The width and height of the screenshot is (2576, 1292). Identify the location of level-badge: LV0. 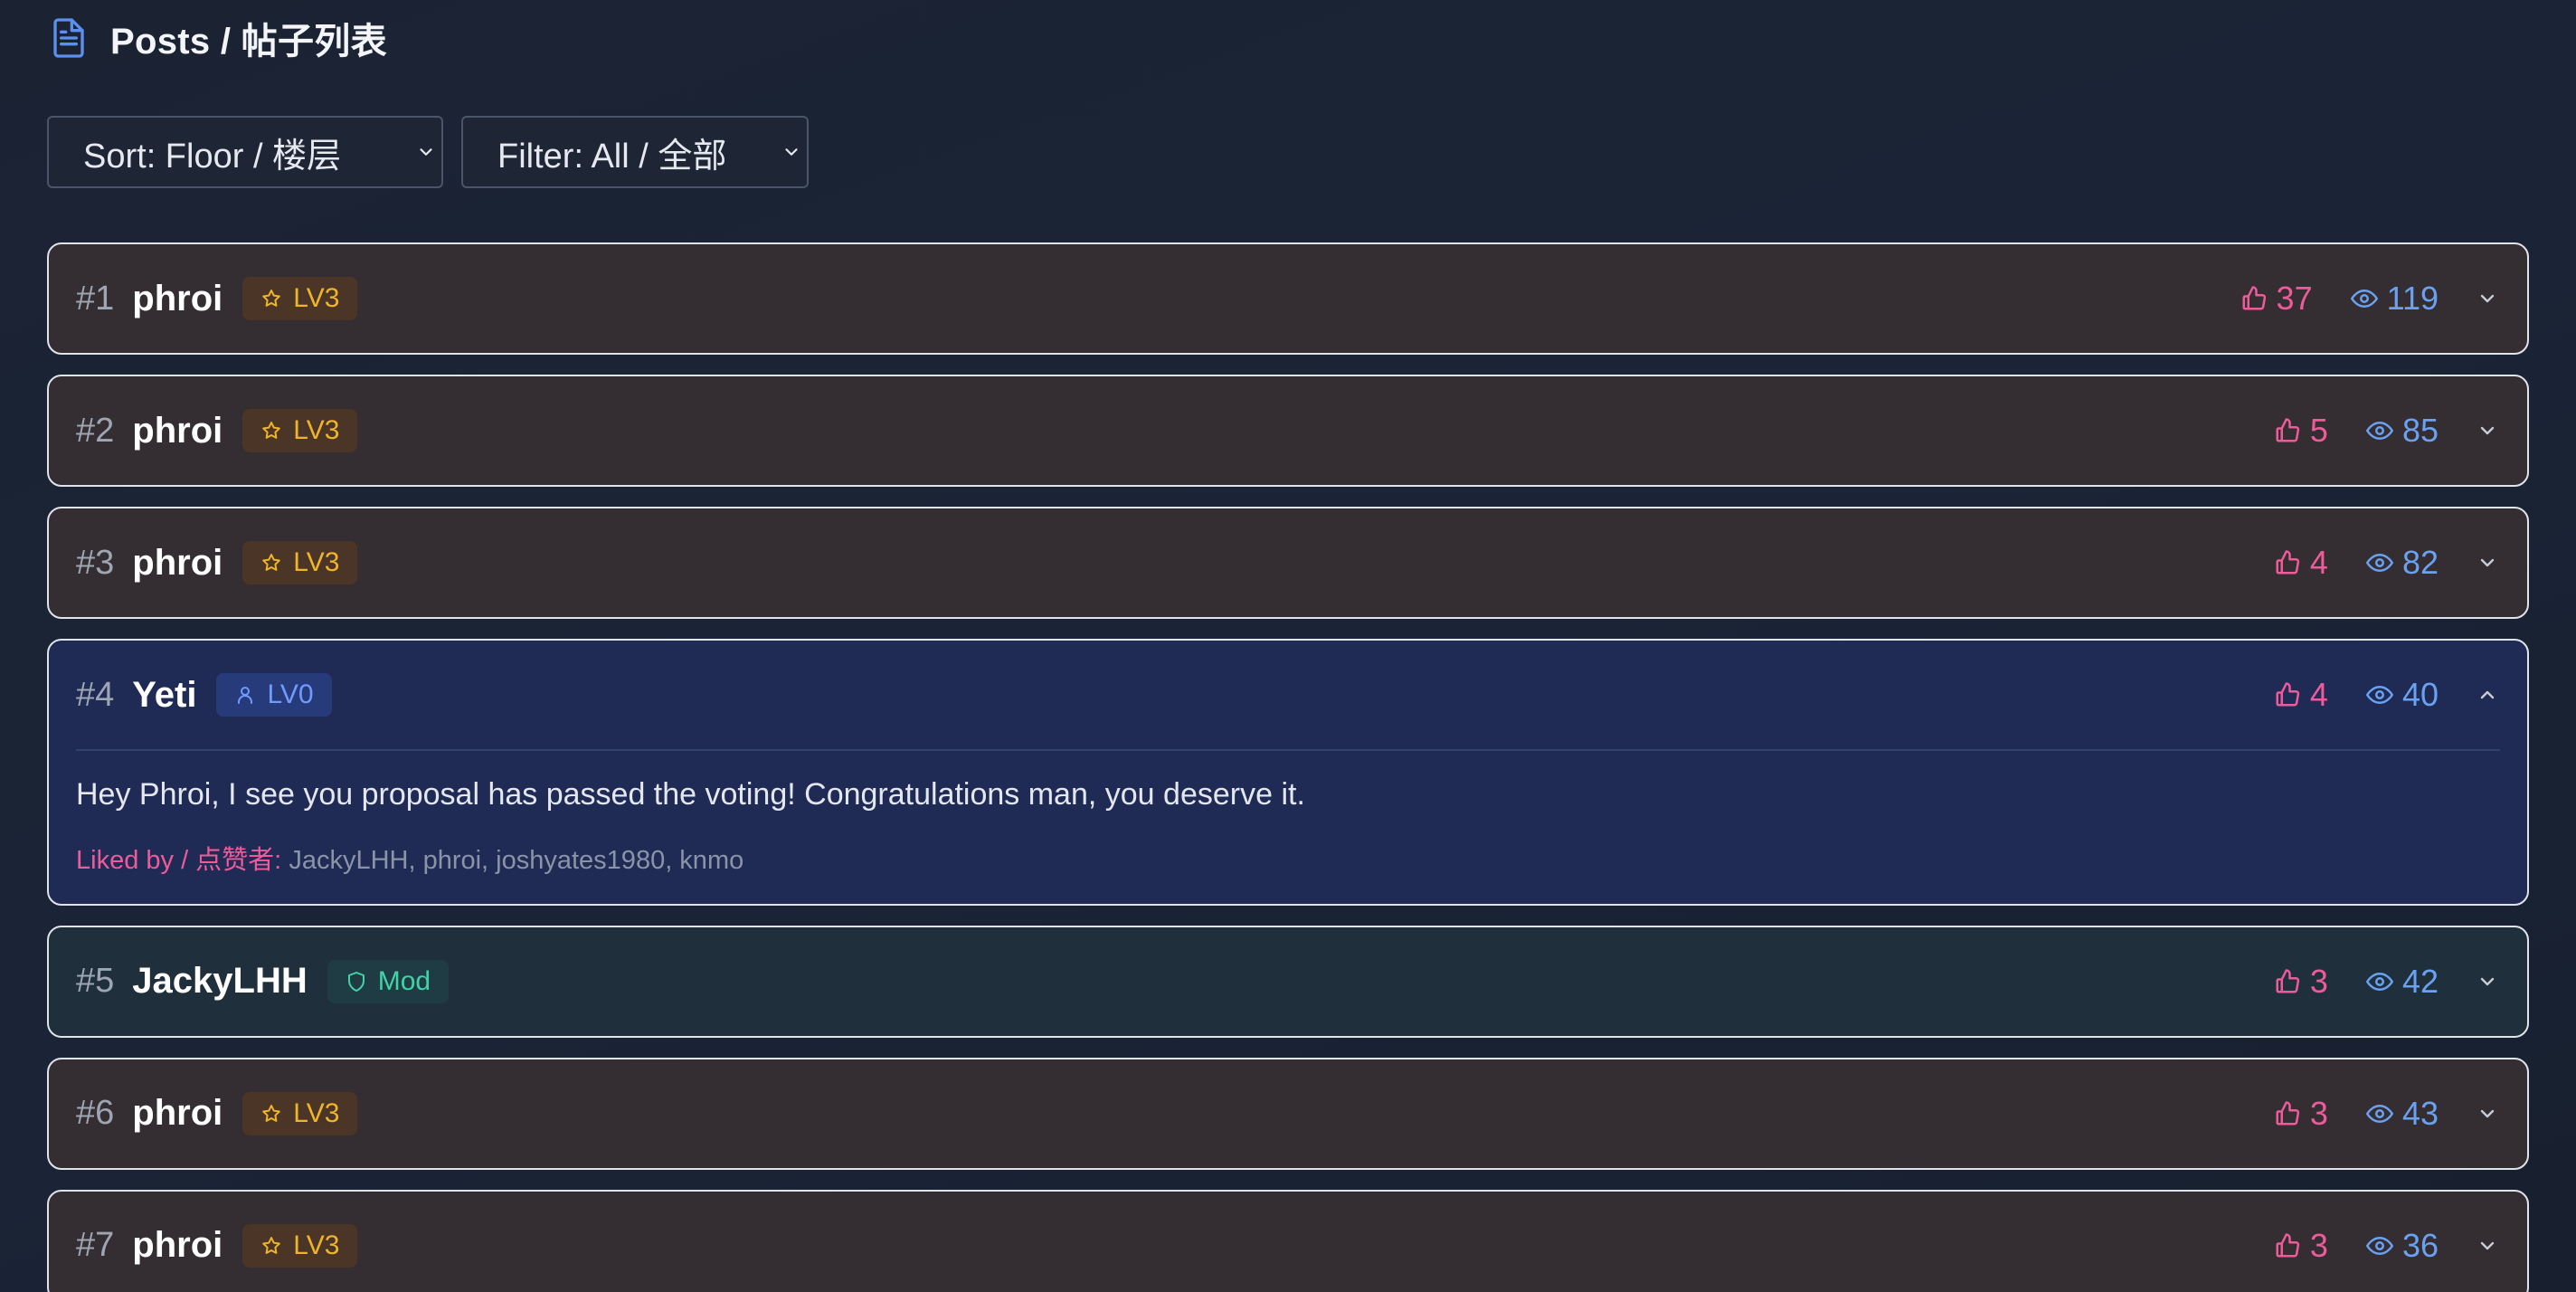
(274, 695).